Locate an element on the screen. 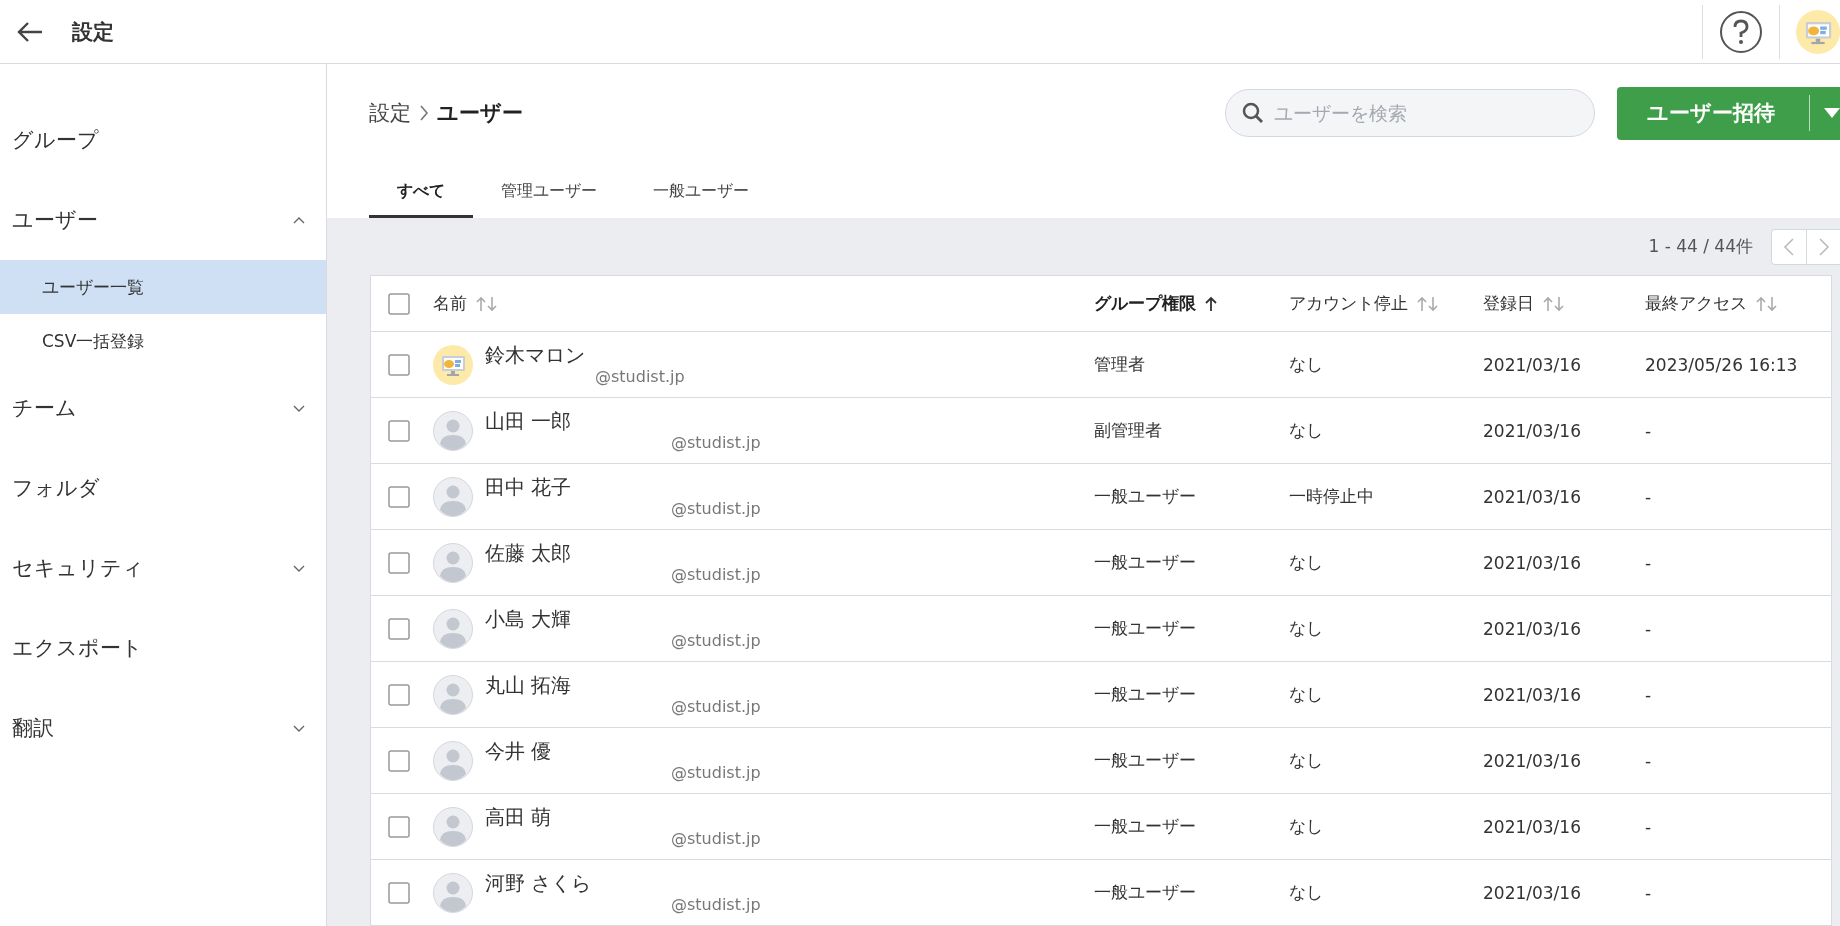  sidebar-item-label: グループ is located at coordinates (55, 140).